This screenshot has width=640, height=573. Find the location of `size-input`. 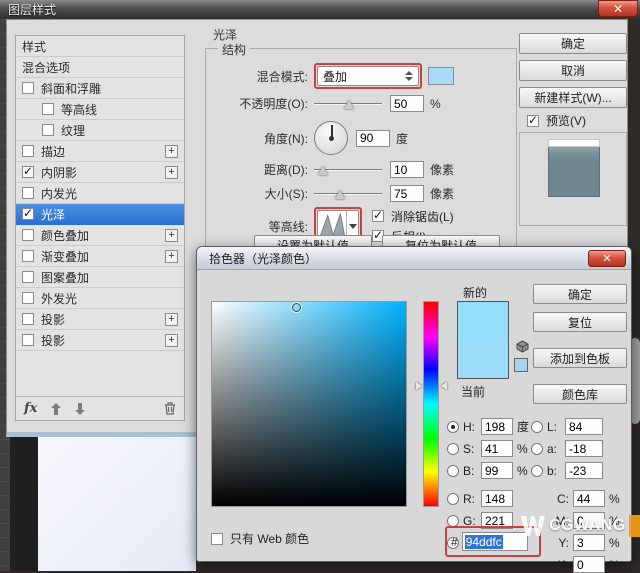

size-input is located at coordinates (407, 193).